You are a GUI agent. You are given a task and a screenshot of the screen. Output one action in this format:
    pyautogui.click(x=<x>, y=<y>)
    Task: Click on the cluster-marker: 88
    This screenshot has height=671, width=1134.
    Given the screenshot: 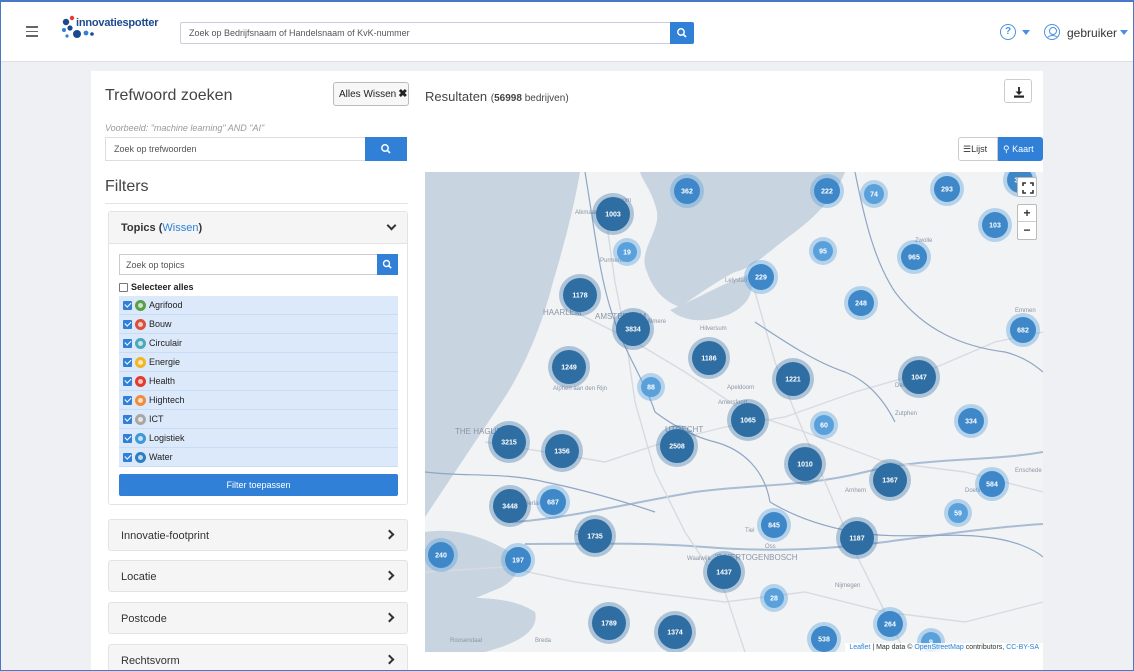 What is the action you would take?
    pyautogui.click(x=651, y=387)
    